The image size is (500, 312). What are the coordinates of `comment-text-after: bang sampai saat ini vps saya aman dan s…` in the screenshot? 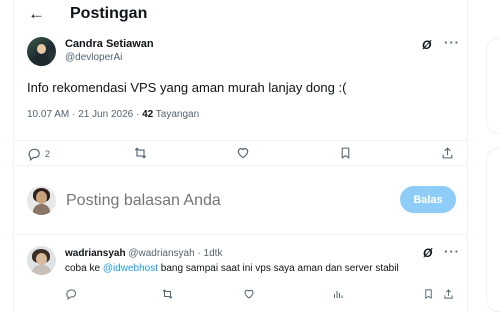 It's located at (278, 268).